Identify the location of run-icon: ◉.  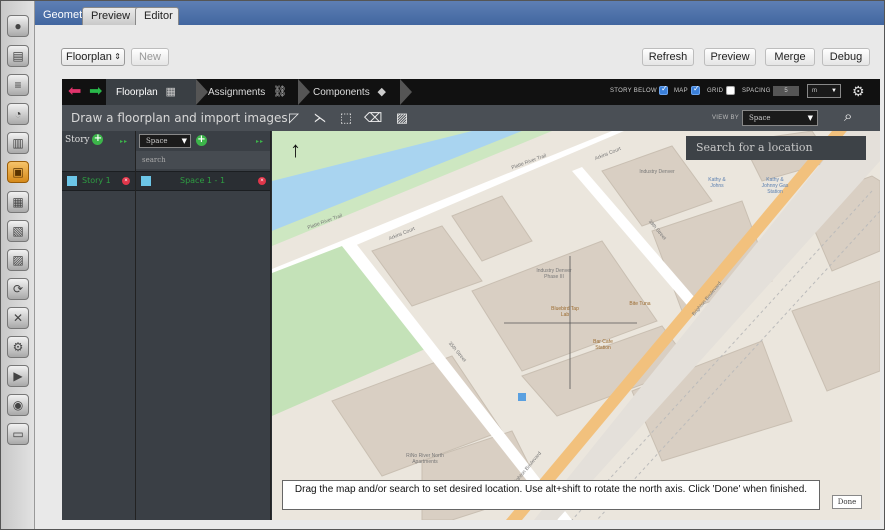
(18, 405).